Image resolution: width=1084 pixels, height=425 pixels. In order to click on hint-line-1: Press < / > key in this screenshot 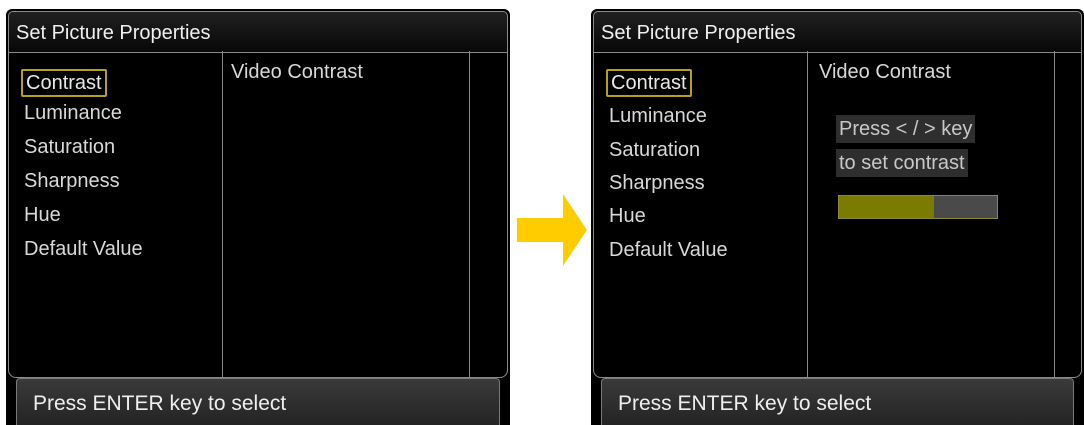, I will do `click(906, 129)`.